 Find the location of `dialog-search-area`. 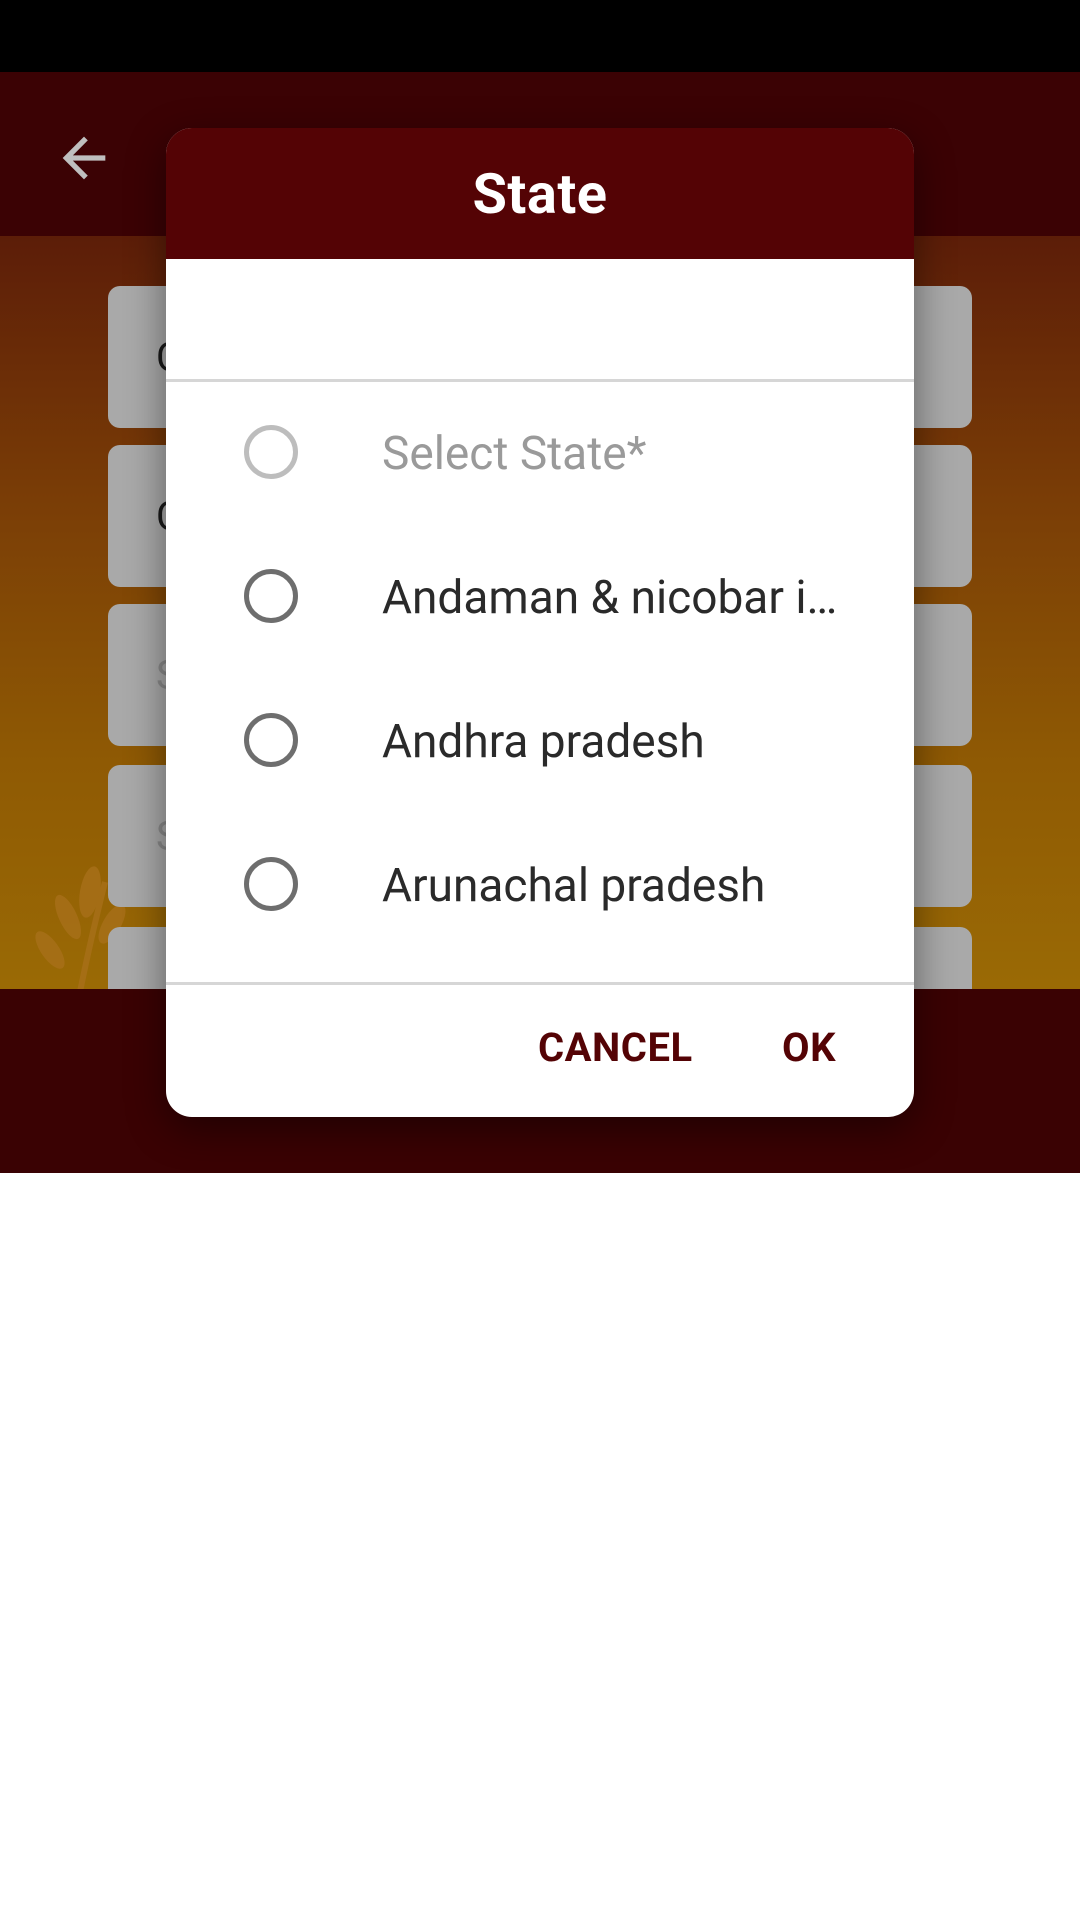

dialog-search-area is located at coordinates (540, 320).